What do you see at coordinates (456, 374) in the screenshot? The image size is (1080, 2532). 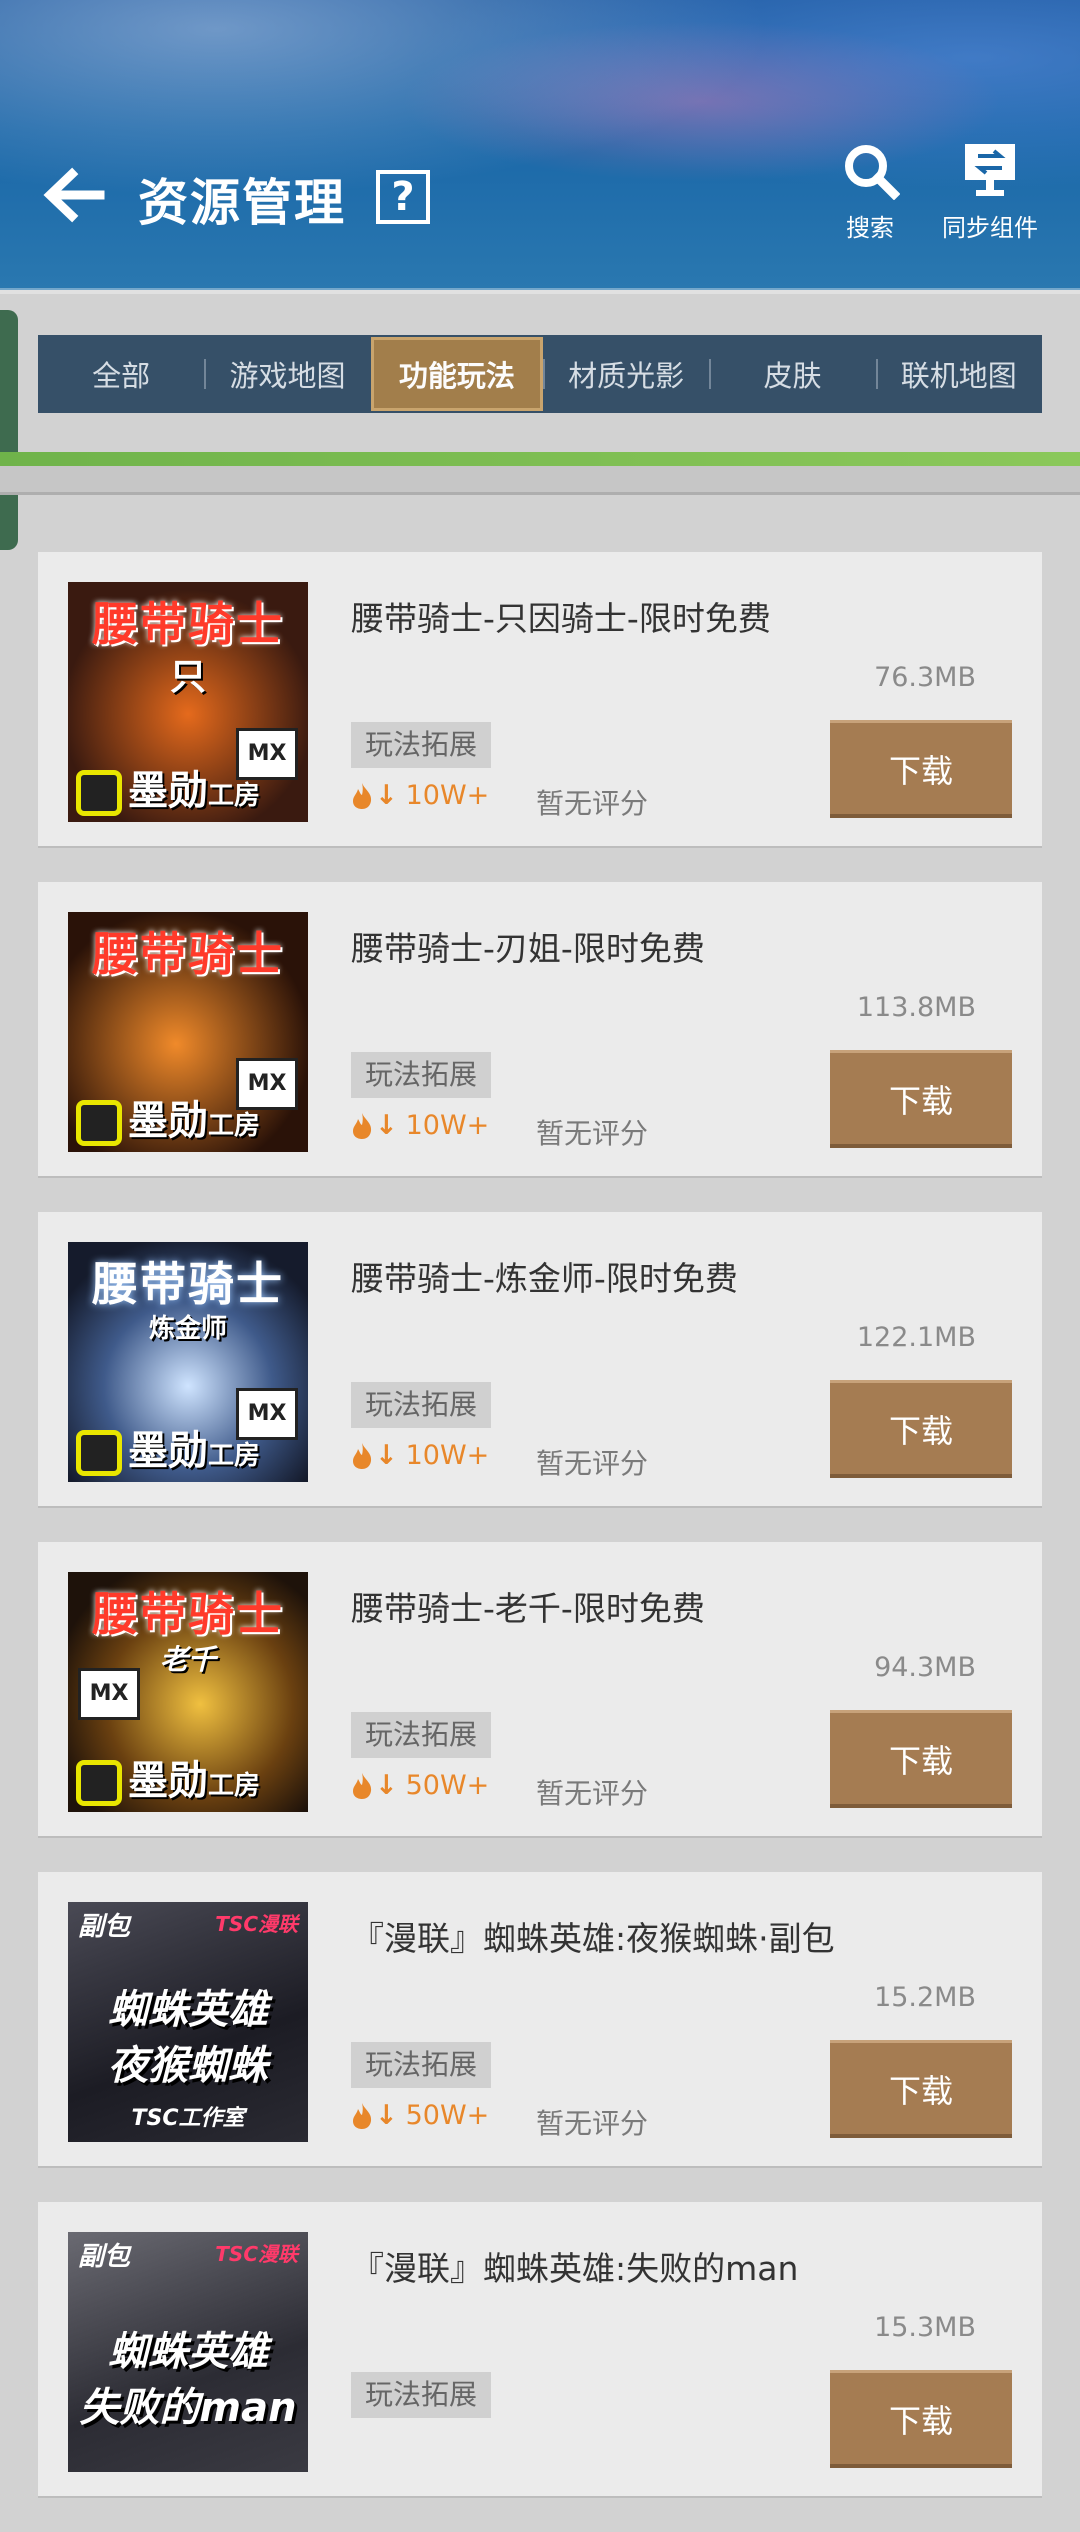 I see `tab-features: 功能玩法` at bounding box center [456, 374].